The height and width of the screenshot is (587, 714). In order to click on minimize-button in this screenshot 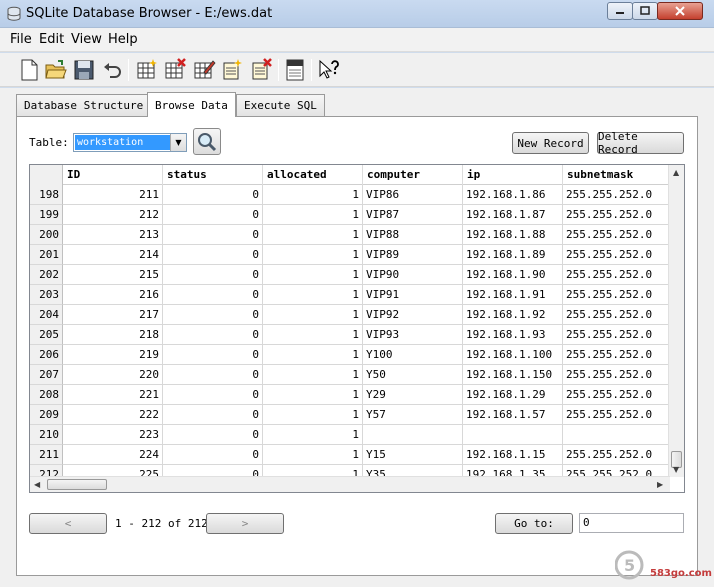, I will do `click(620, 11)`.